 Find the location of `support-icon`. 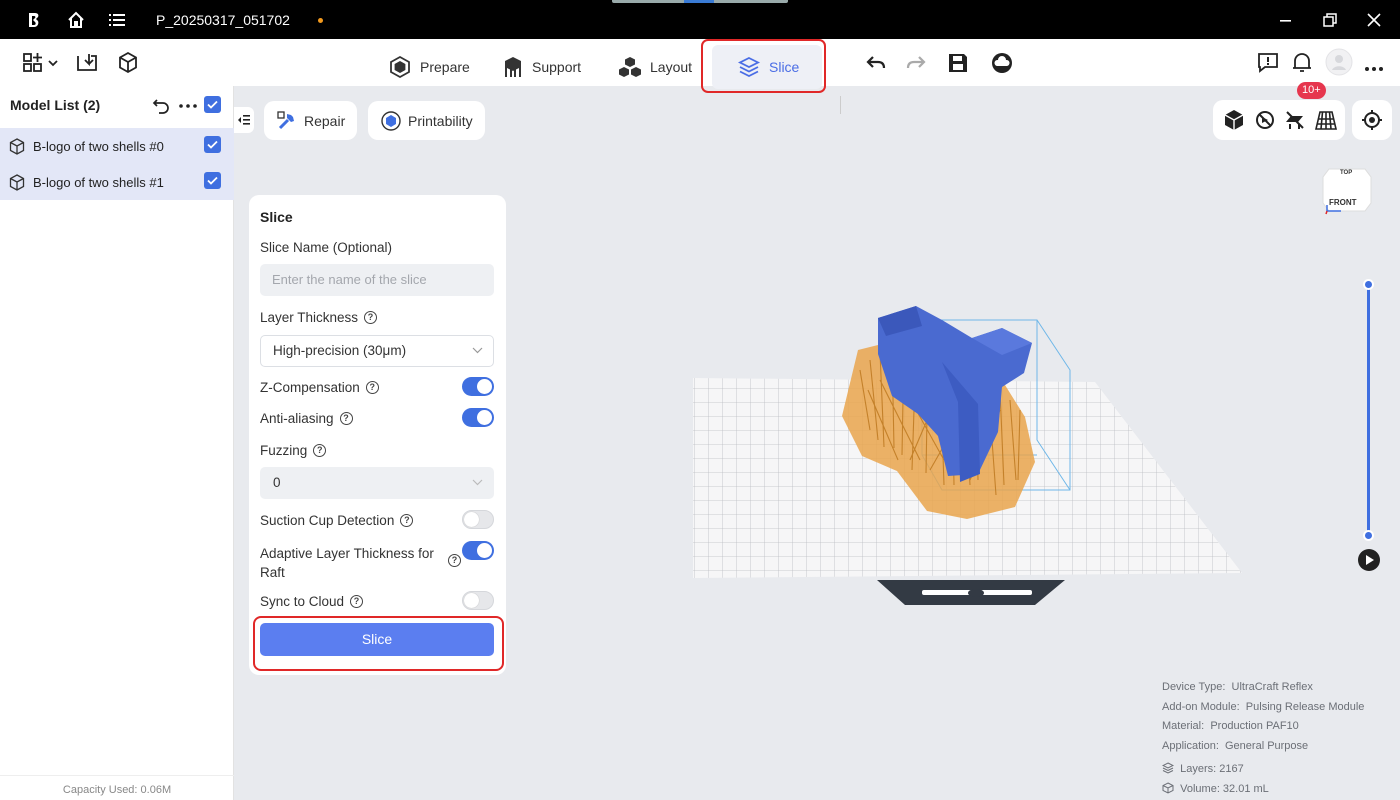

support-icon is located at coordinates (513, 67).